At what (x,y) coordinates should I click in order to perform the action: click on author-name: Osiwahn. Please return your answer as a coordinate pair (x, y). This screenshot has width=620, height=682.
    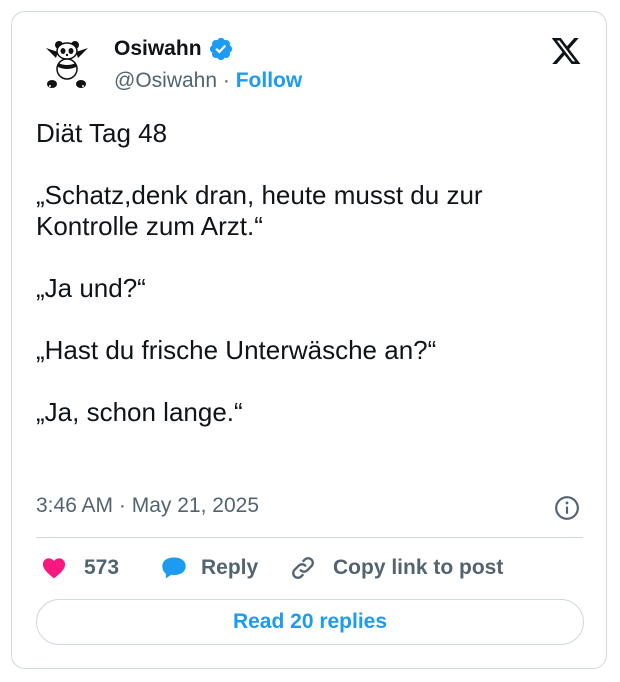
    Looking at the image, I should click on (158, 49).